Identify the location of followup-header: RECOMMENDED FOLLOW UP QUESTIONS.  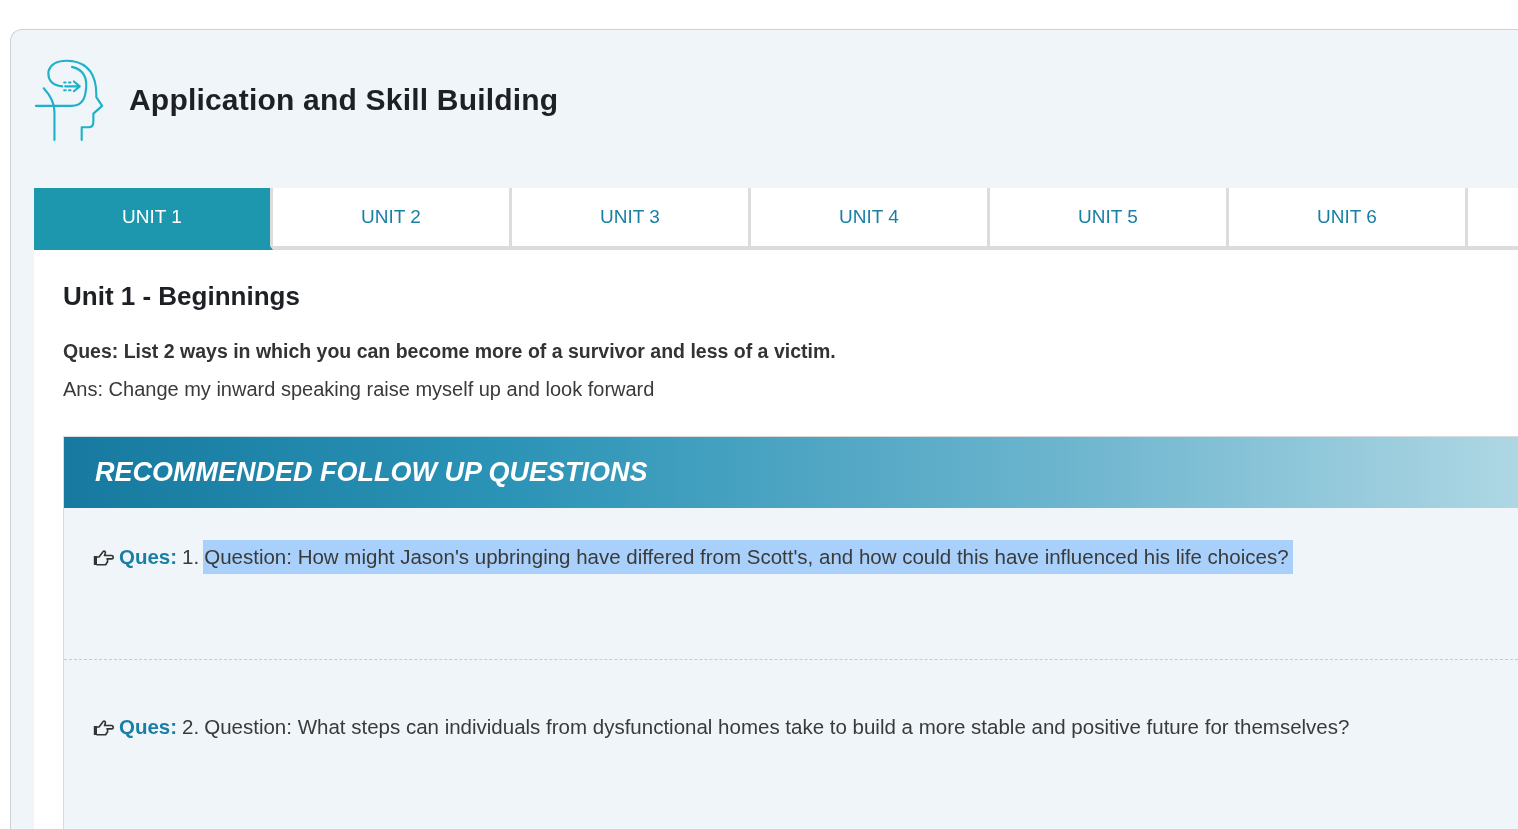
(791, 472).